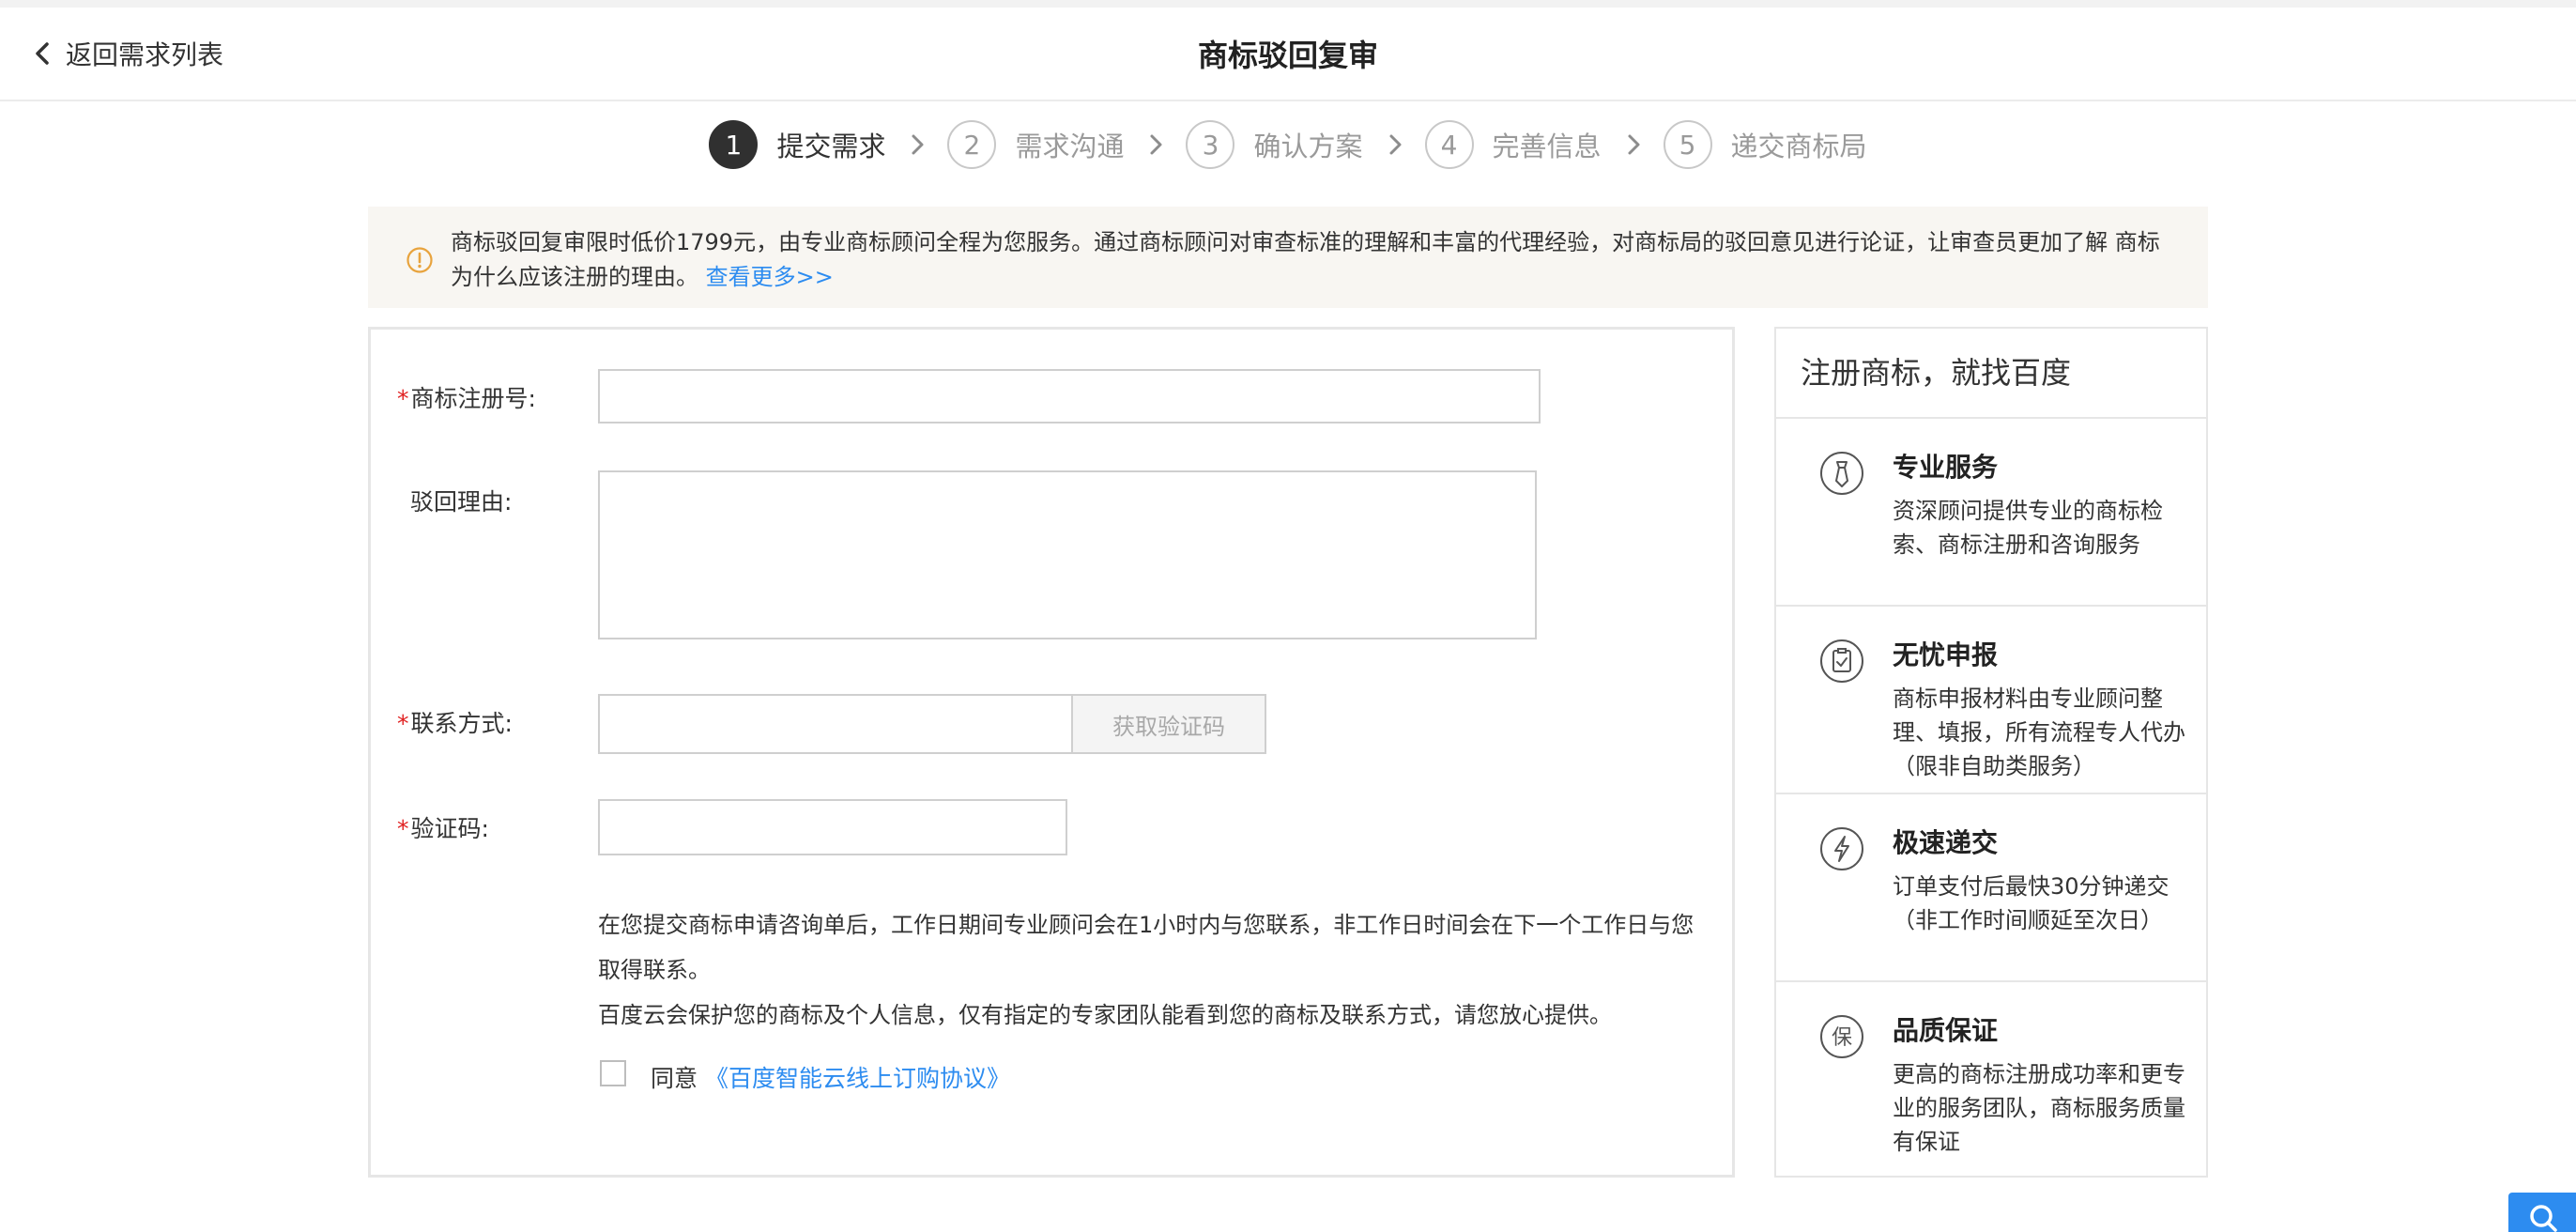  I want to click on top-strip, so click(1288, 4).